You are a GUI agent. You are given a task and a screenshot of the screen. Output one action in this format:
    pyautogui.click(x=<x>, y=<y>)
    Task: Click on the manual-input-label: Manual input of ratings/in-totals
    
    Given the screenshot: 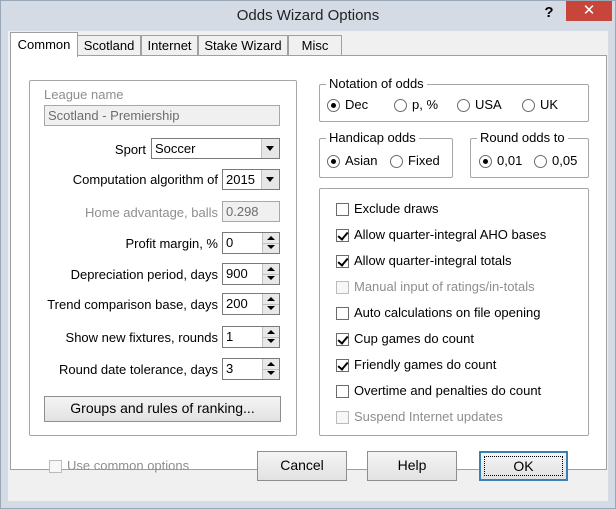 What is the action you would take?
    pyautogui.click(x=444, y=286)
    